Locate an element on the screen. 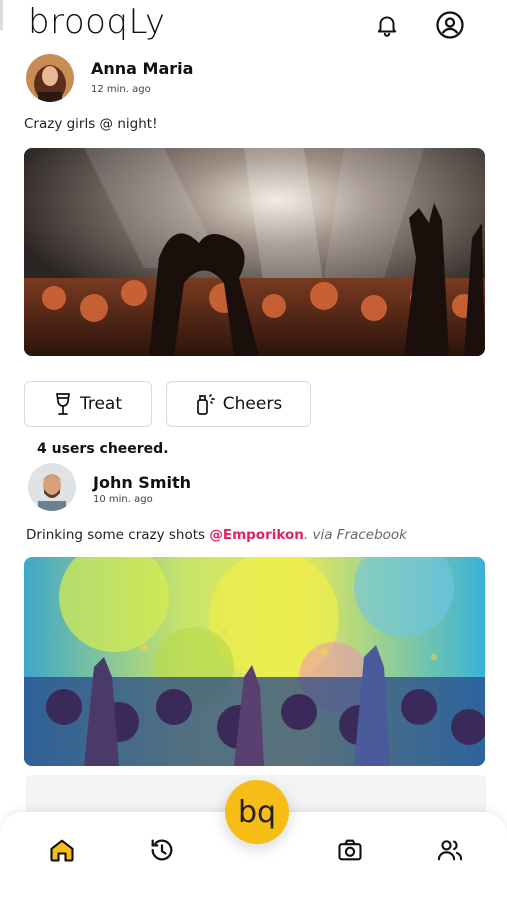 The width and height of the screenshot is (507, 900). fab-label: bq is located at coordinates (257, 812).